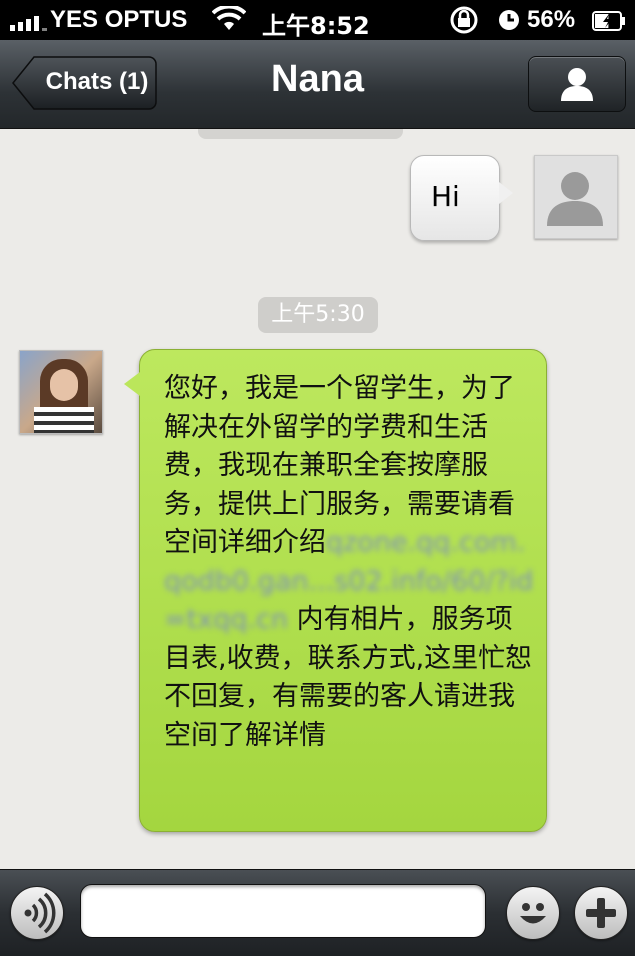 This screenshot has width=635, height=956. I want to click on emoji-button, so click(533, 913).